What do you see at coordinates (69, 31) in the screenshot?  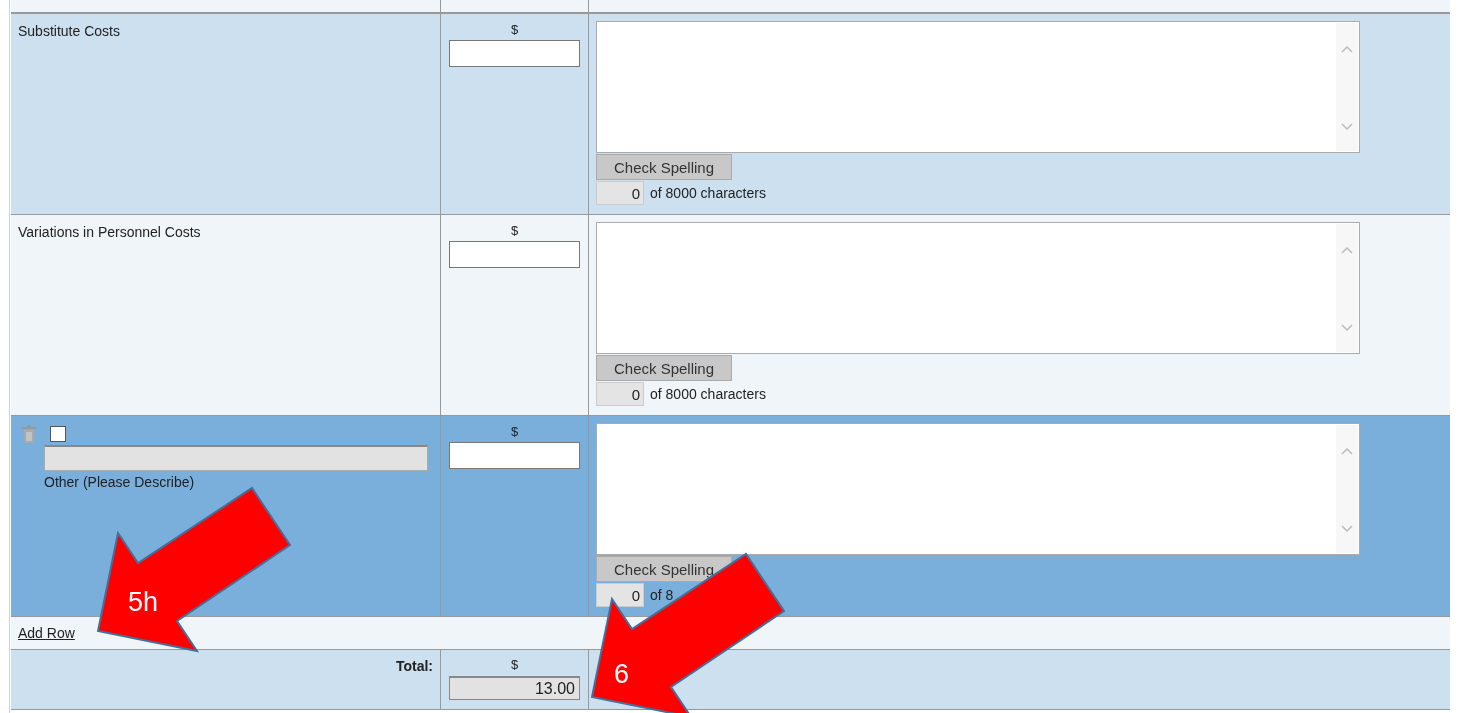 I see `row-label: Substitute Costs` at bounding box center [69, 31].